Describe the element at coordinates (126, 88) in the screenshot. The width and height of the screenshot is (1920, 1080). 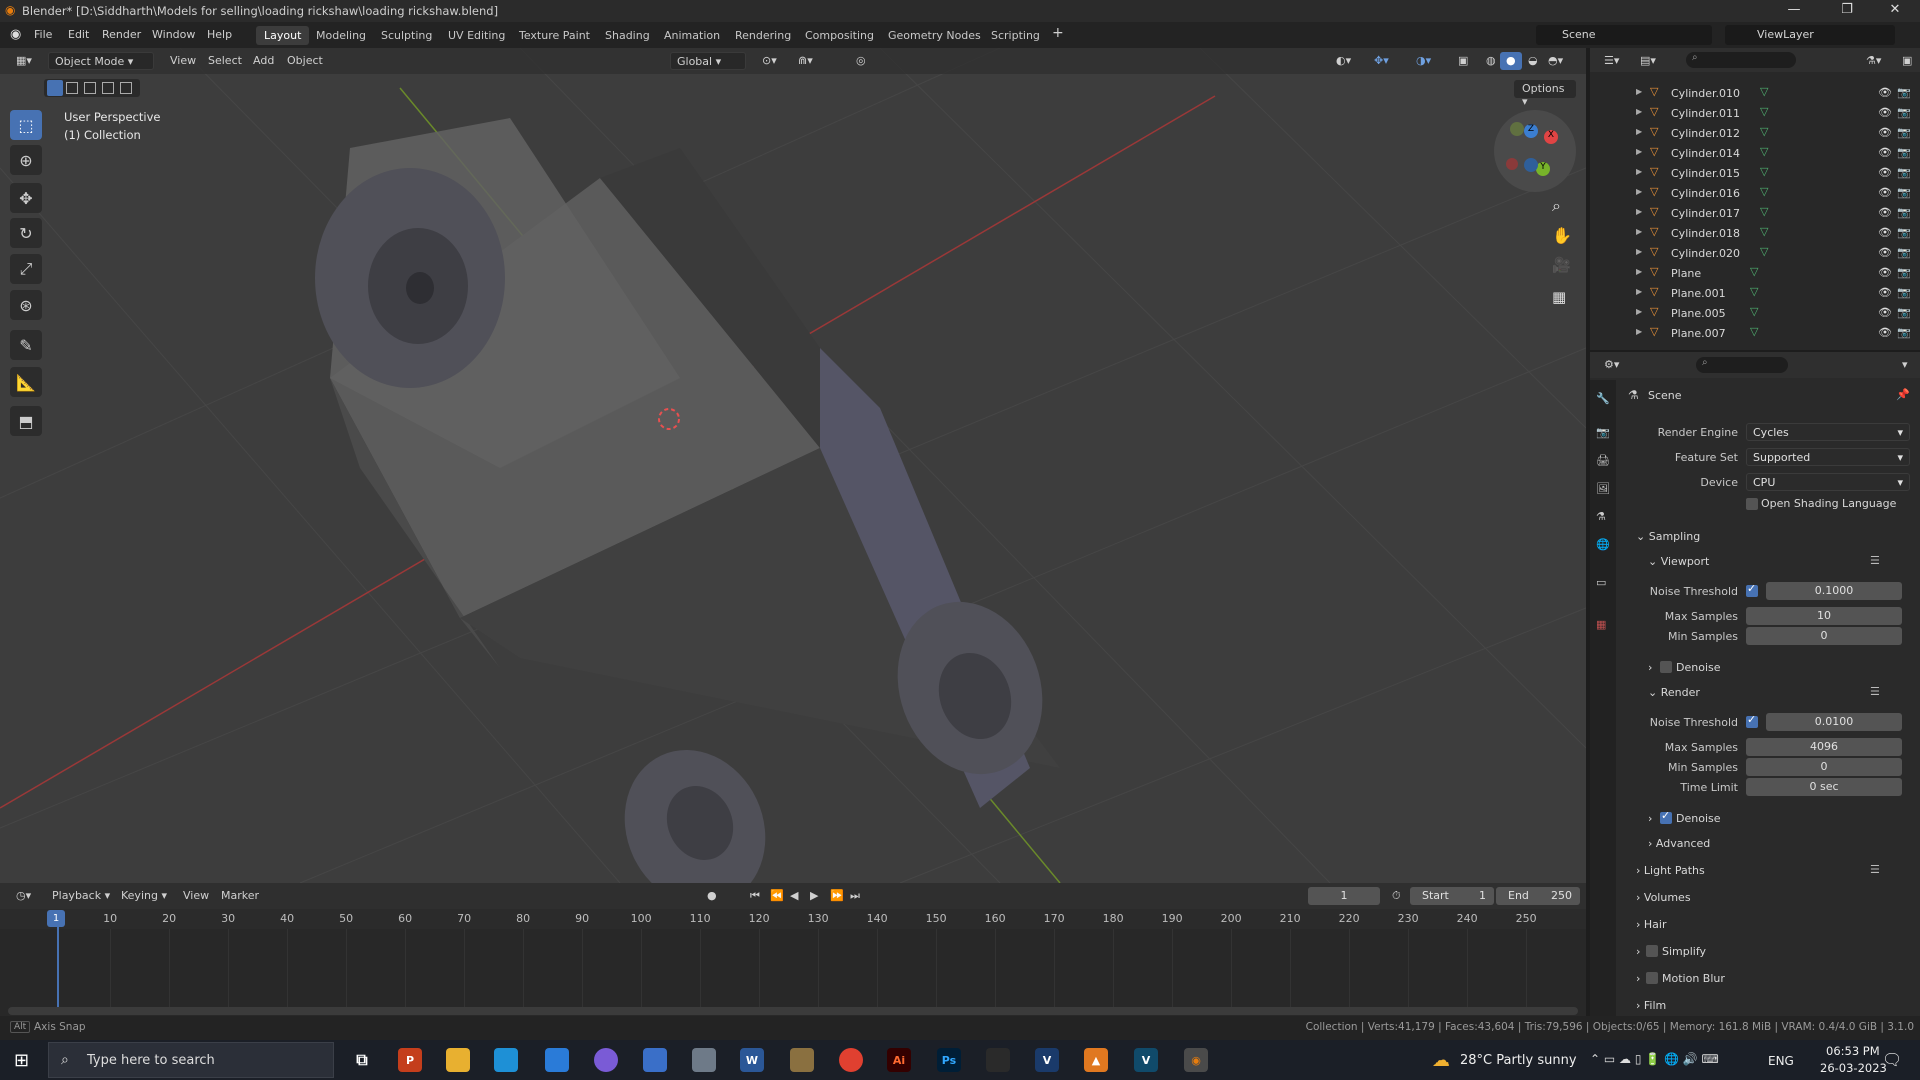
I see `select-intersect-icon` at that location.